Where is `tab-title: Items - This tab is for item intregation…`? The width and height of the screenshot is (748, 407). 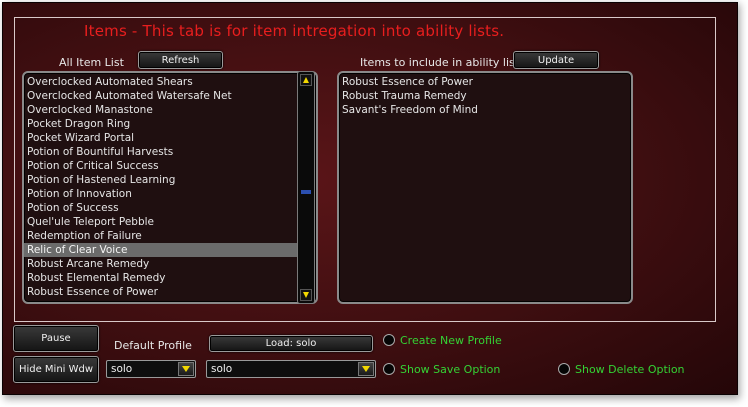
tab-title: Items - This tab is for item intregation… is located at coordinates (294, 31).